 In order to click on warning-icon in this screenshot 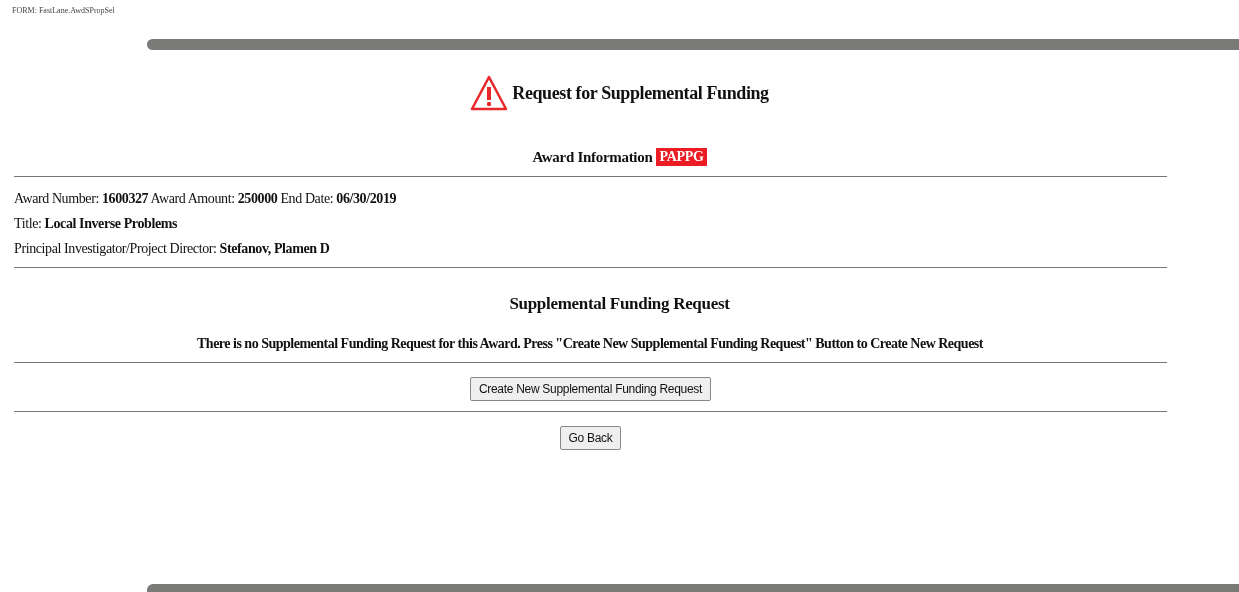, I will do `click(489, 93)`.